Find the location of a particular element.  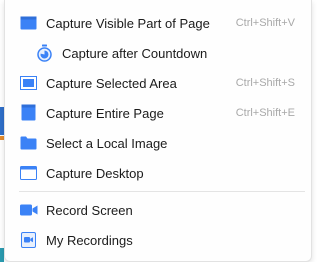

menu-item-label: My Recordings is located at coordinates (89, 240).